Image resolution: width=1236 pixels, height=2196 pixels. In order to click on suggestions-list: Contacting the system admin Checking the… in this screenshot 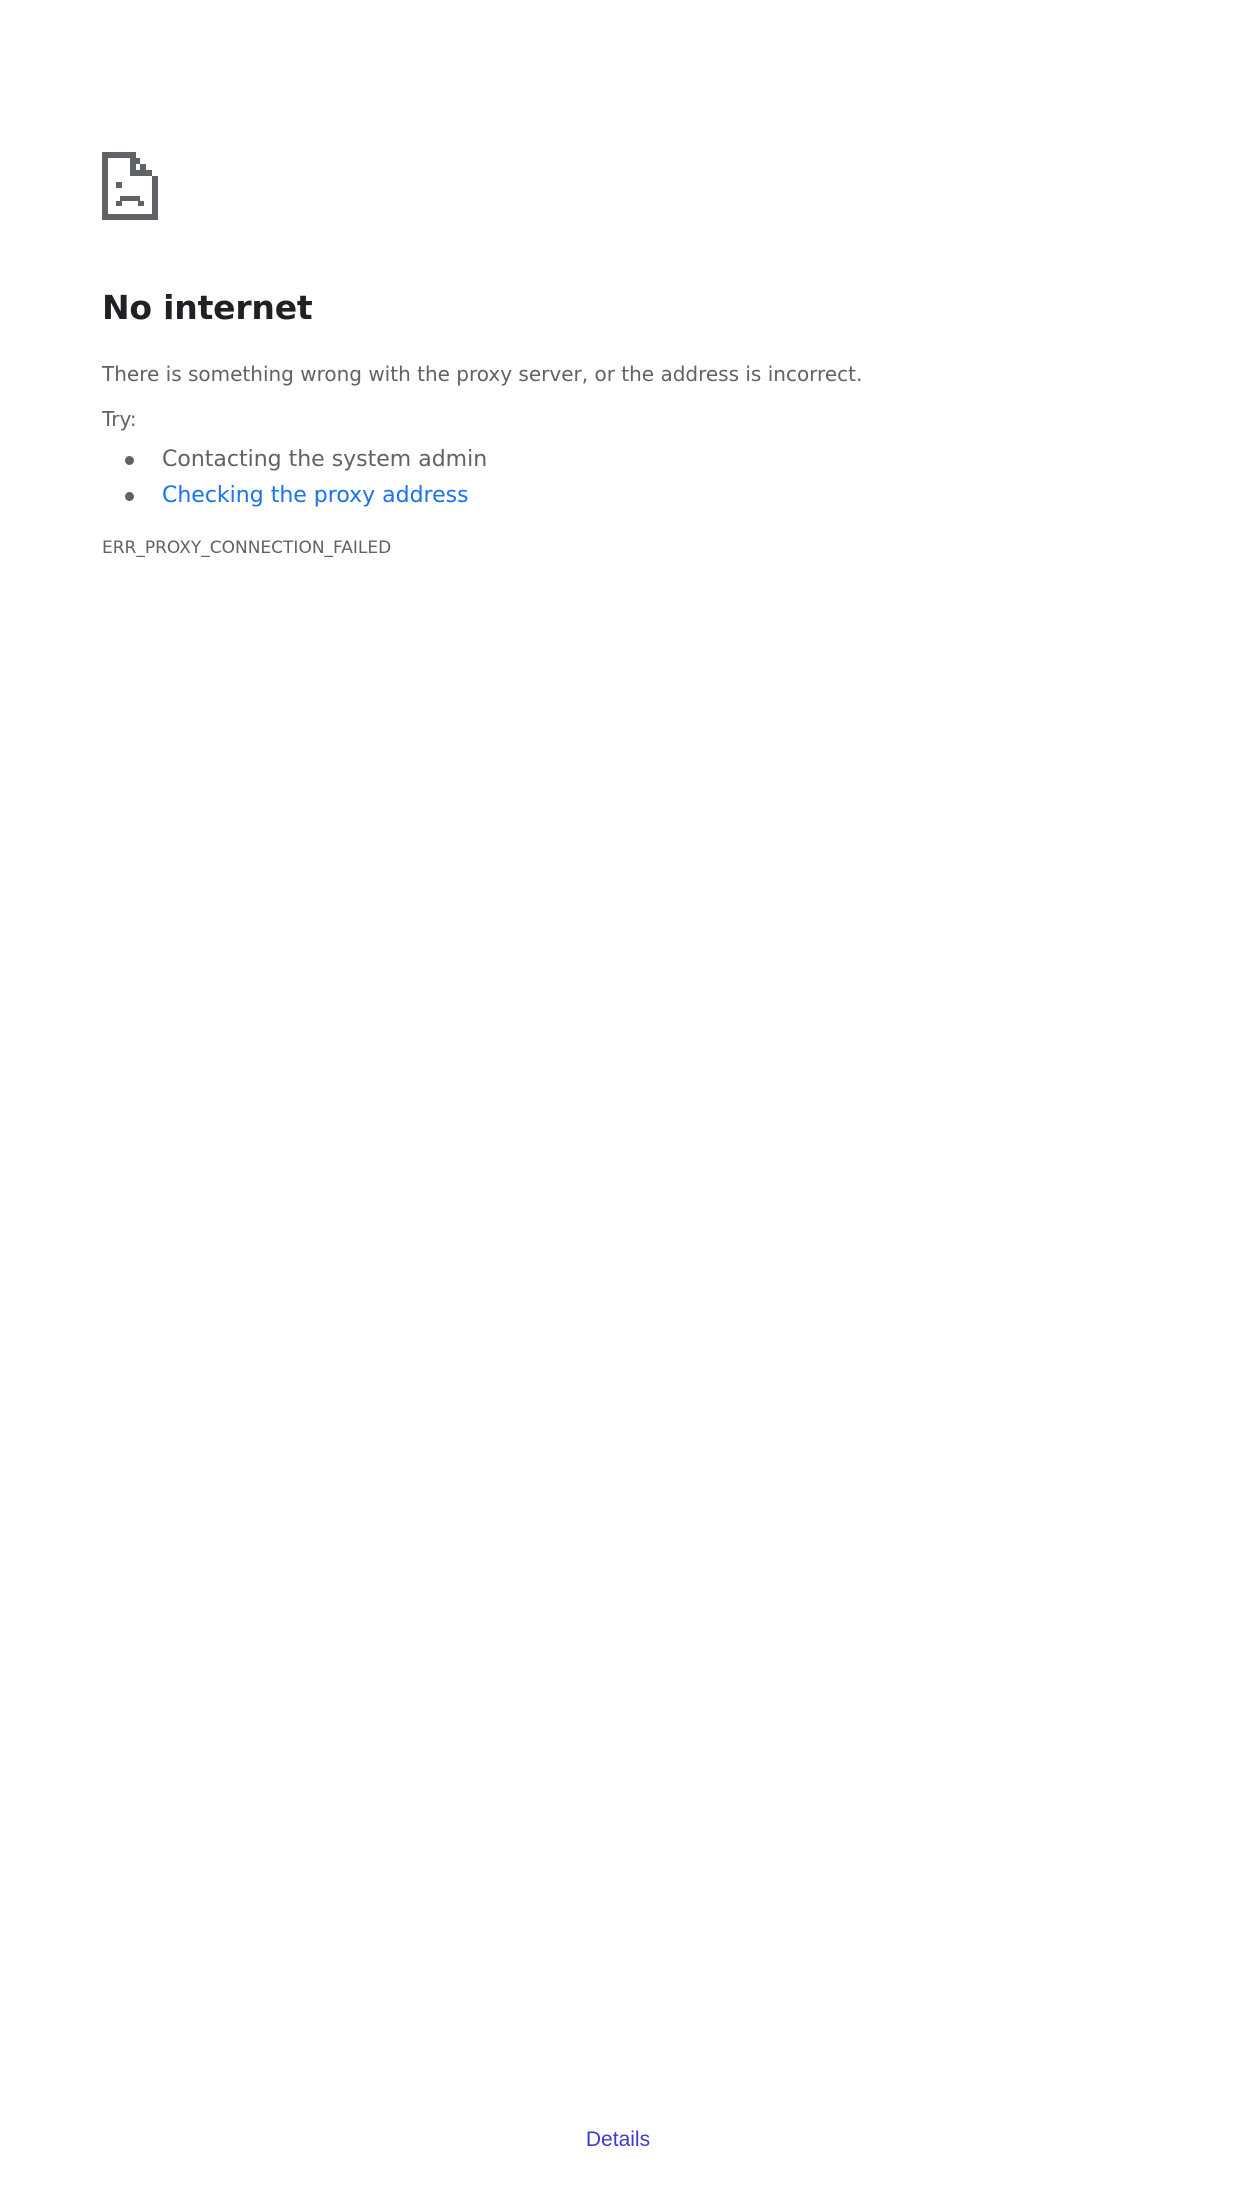, I will do `click(294, 478)`.